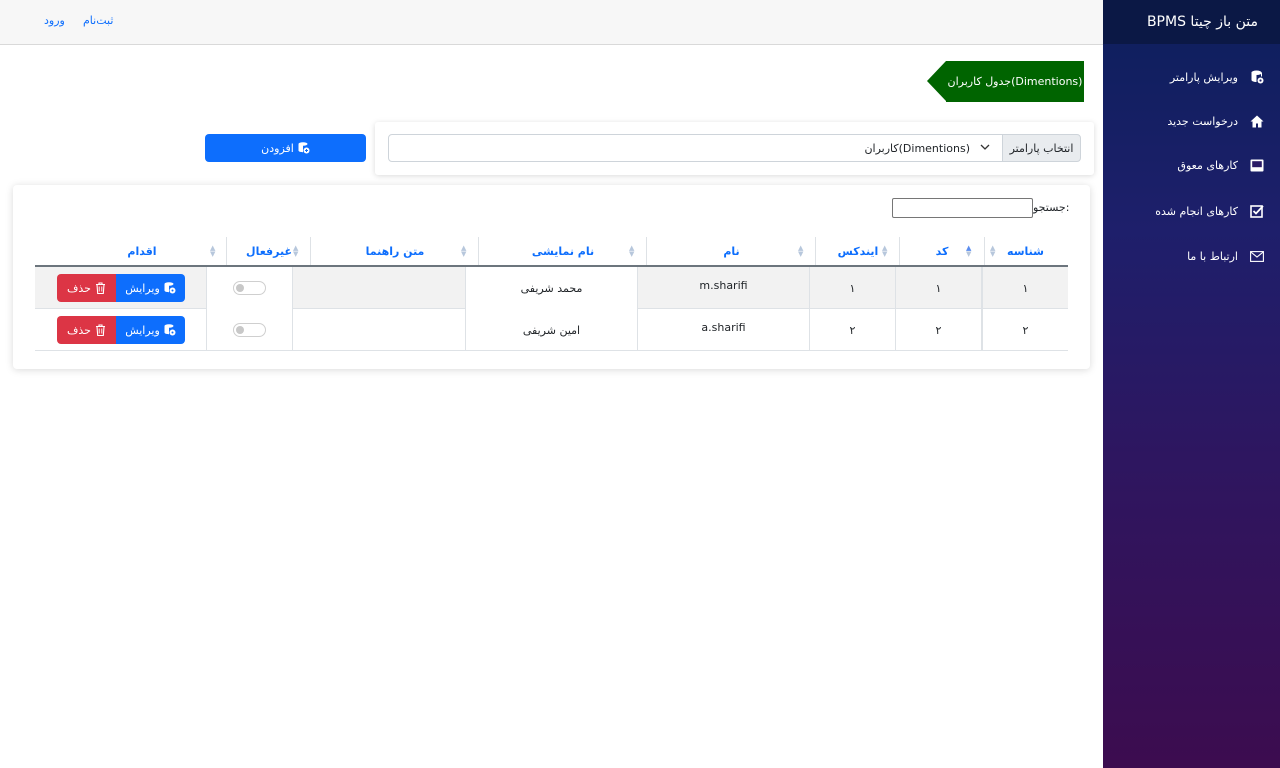 The width and height of the screenshot is (1280, 768). Describe the element at coordinates (938, 288) in the screenshot. I see `cell-code: ۱` at that location.